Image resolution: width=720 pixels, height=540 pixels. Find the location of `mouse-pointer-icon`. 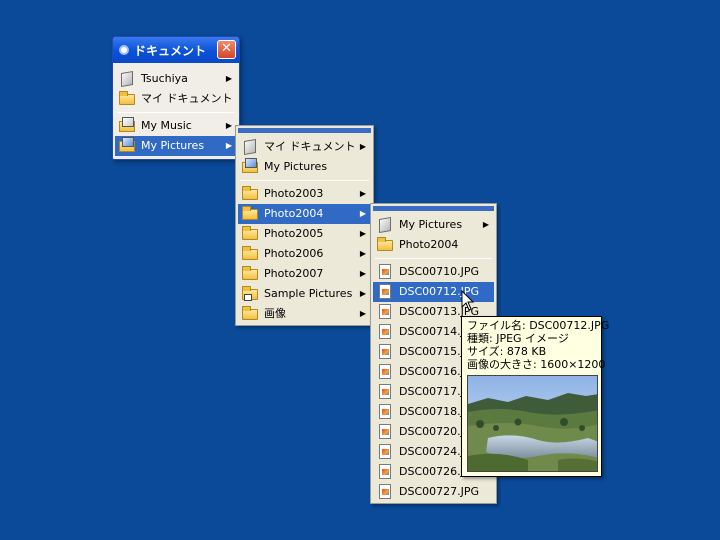

mouse-pointer-icon is located at coordinates (468, 300).